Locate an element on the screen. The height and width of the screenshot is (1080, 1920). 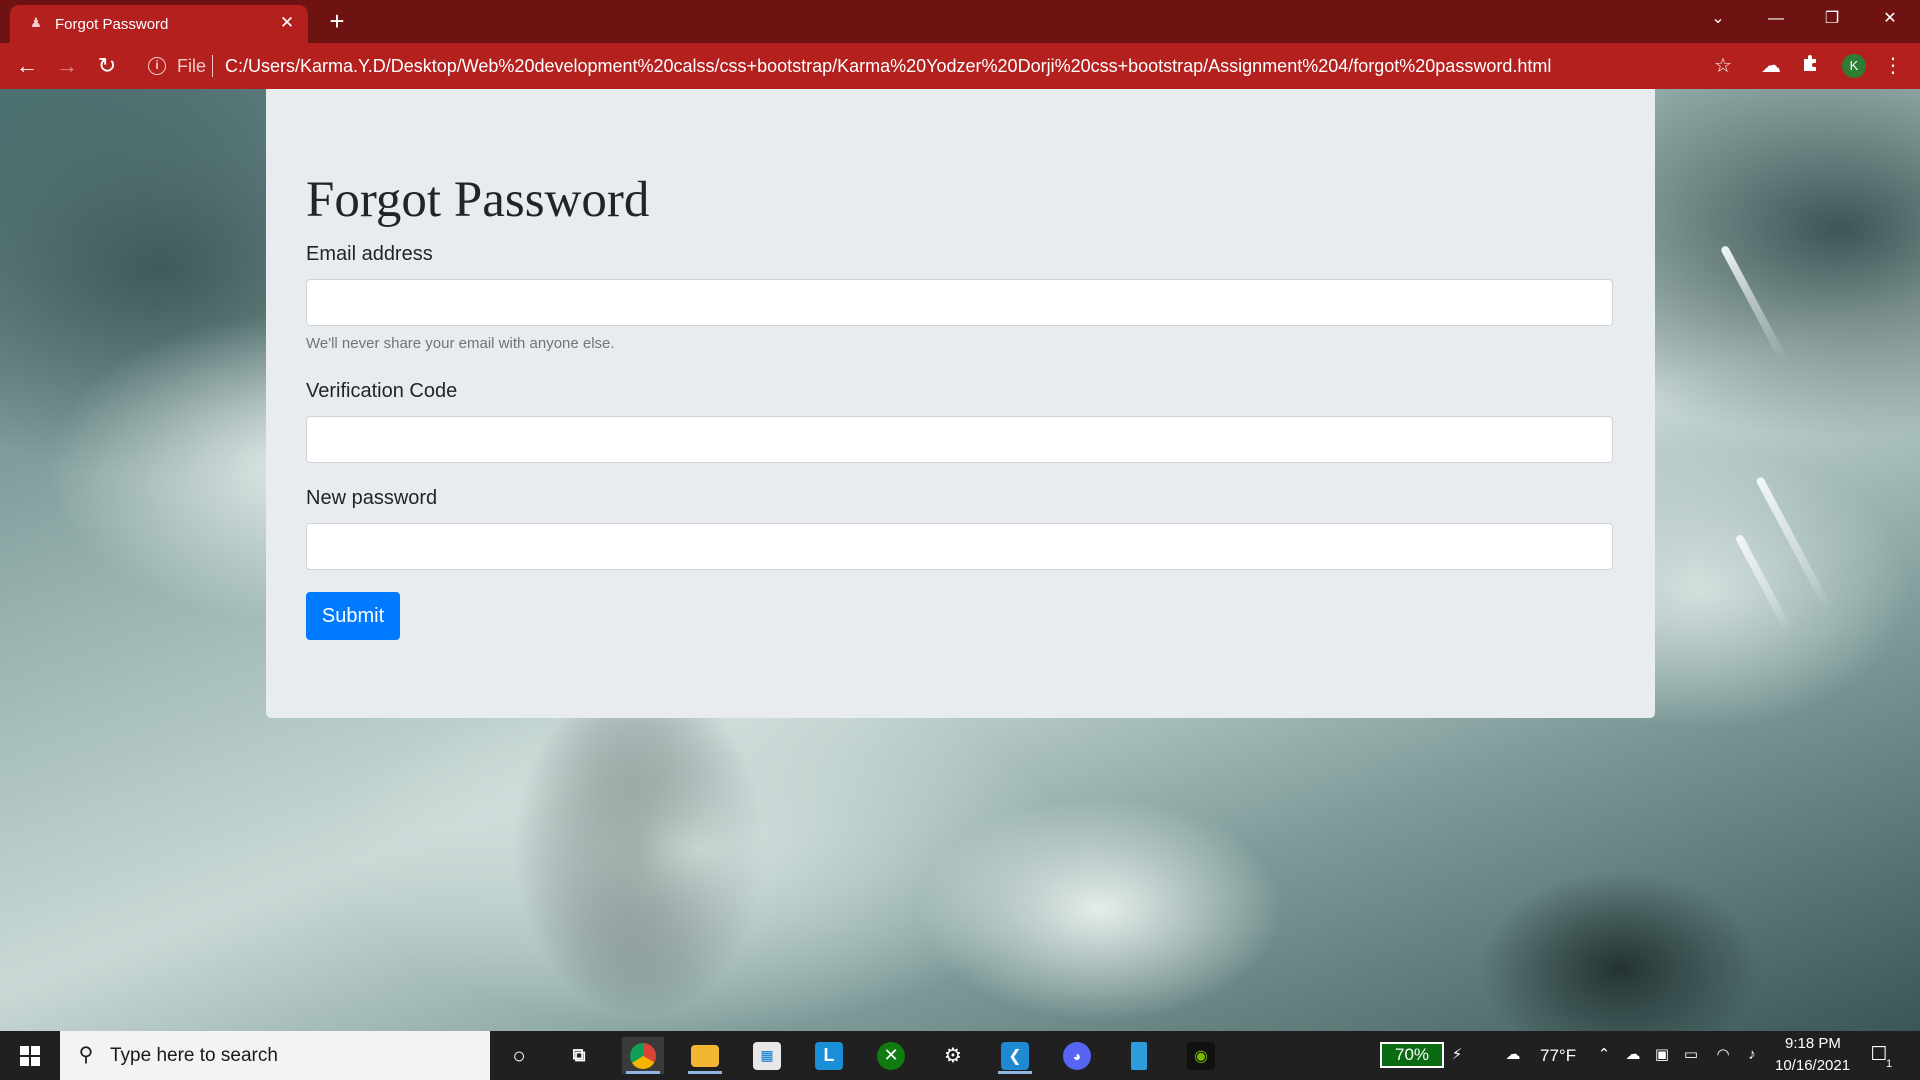
clock-time: 9:18 PM is located at coordinates (1813, 1043).